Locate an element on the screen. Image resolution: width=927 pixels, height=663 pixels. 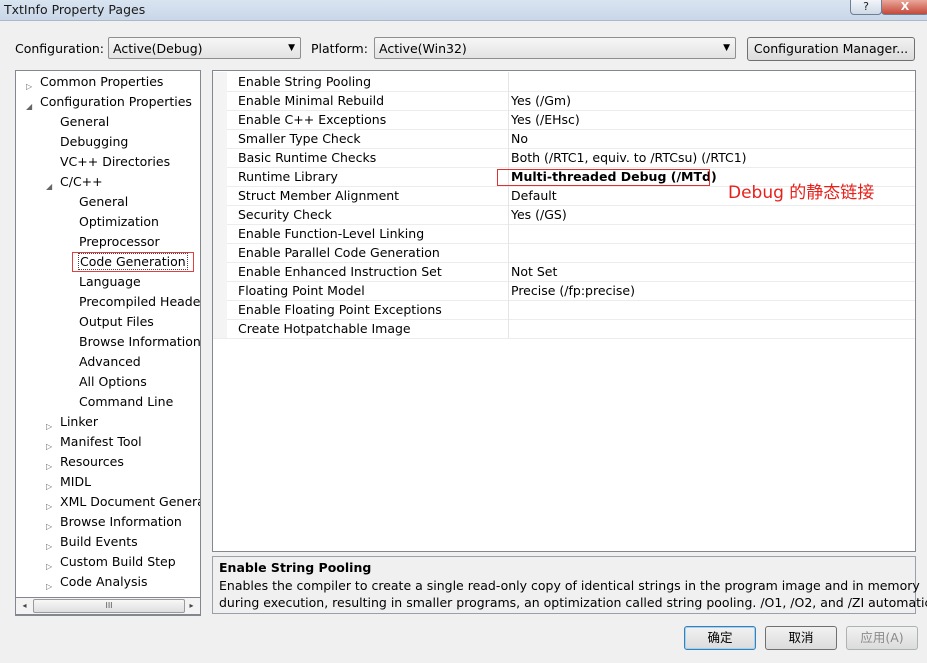
property-name: Enable Parallel Code Generation is located at coordinates (339, 252).